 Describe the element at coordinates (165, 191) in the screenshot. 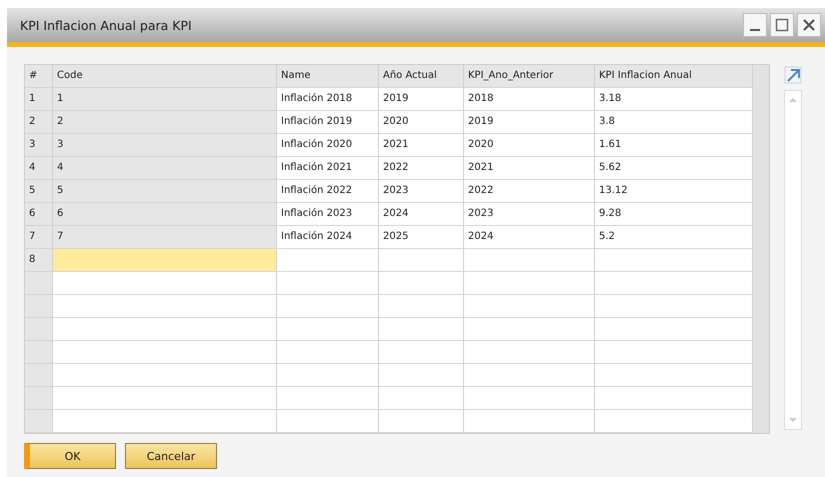

I see `table-cell: 5` at that location.